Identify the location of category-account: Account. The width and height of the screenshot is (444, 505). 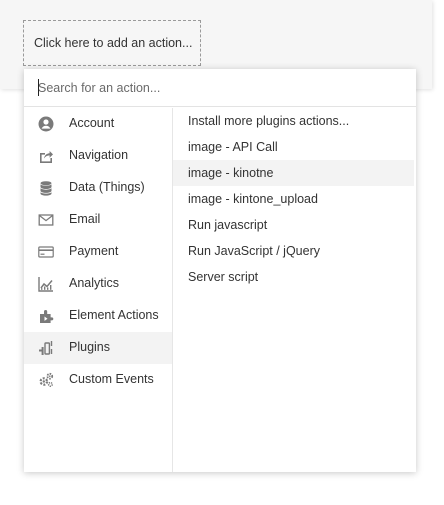
(98, 124).